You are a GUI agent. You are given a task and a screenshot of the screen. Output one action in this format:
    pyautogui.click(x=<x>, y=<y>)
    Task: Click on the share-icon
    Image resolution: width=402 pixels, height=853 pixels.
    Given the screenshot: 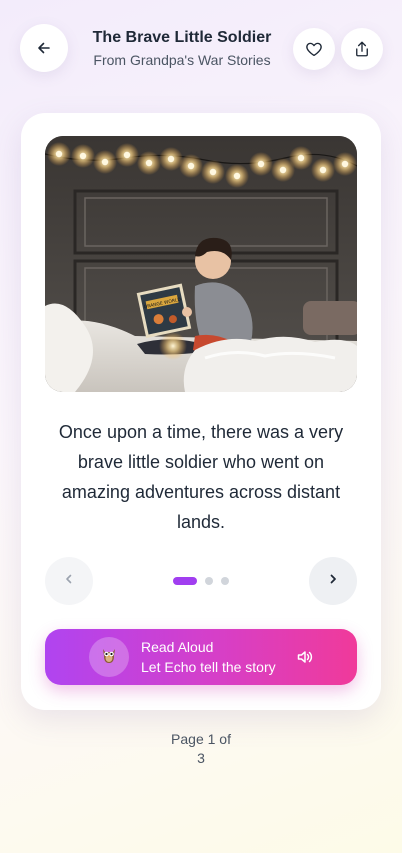 What is the action you would take?
    pyautogui.click(x=362, y=49)
    